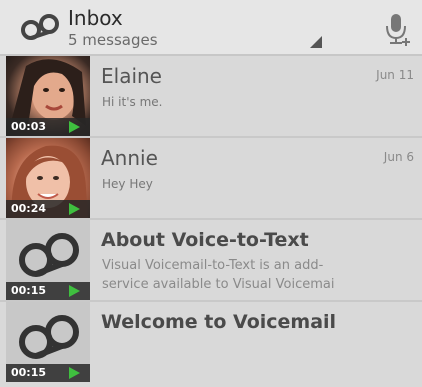  I want to click on preview-line-1: Visual Voicemail-to-Text is an add-, so click(213, 265).